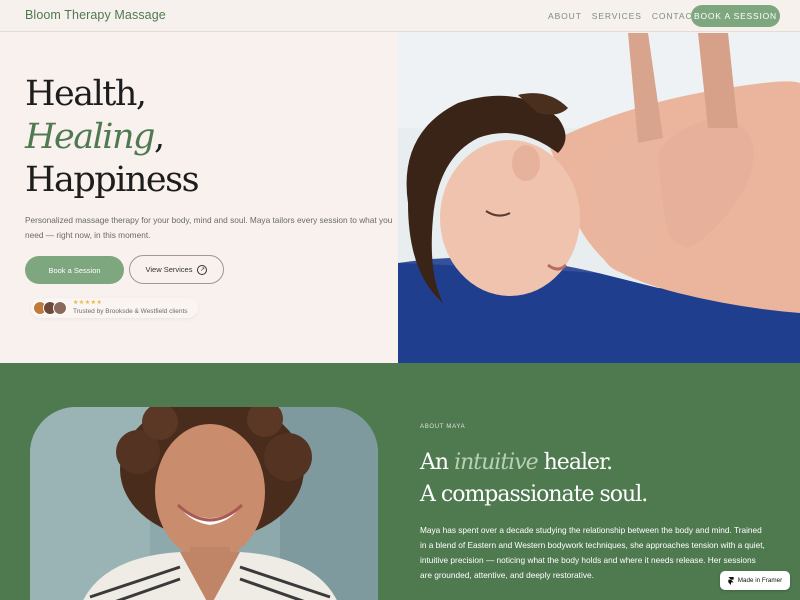 This screenshot has height=600, width=800. Describe the element at coordinates (443, 427) in the screenshot. I see `about-eyebrow: ABOUT MAYA` at that location.